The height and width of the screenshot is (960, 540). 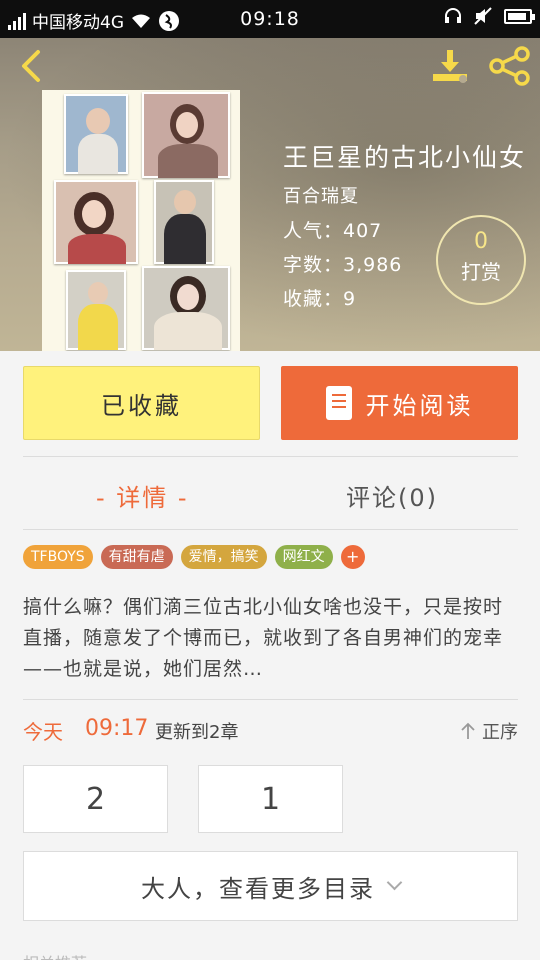 What do you see at coordinates (117, 728) in the screenshot?
I see `update-time: 09:17` at bounding box center [117, 728].